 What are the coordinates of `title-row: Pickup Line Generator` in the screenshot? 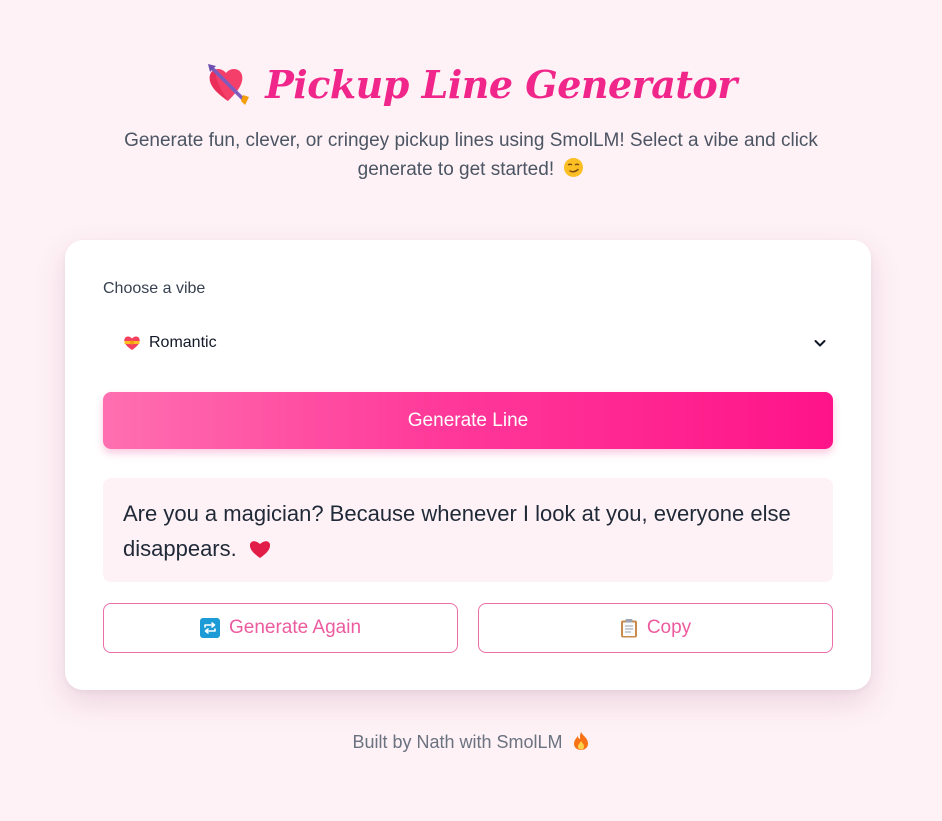 It's located at (471, 84).